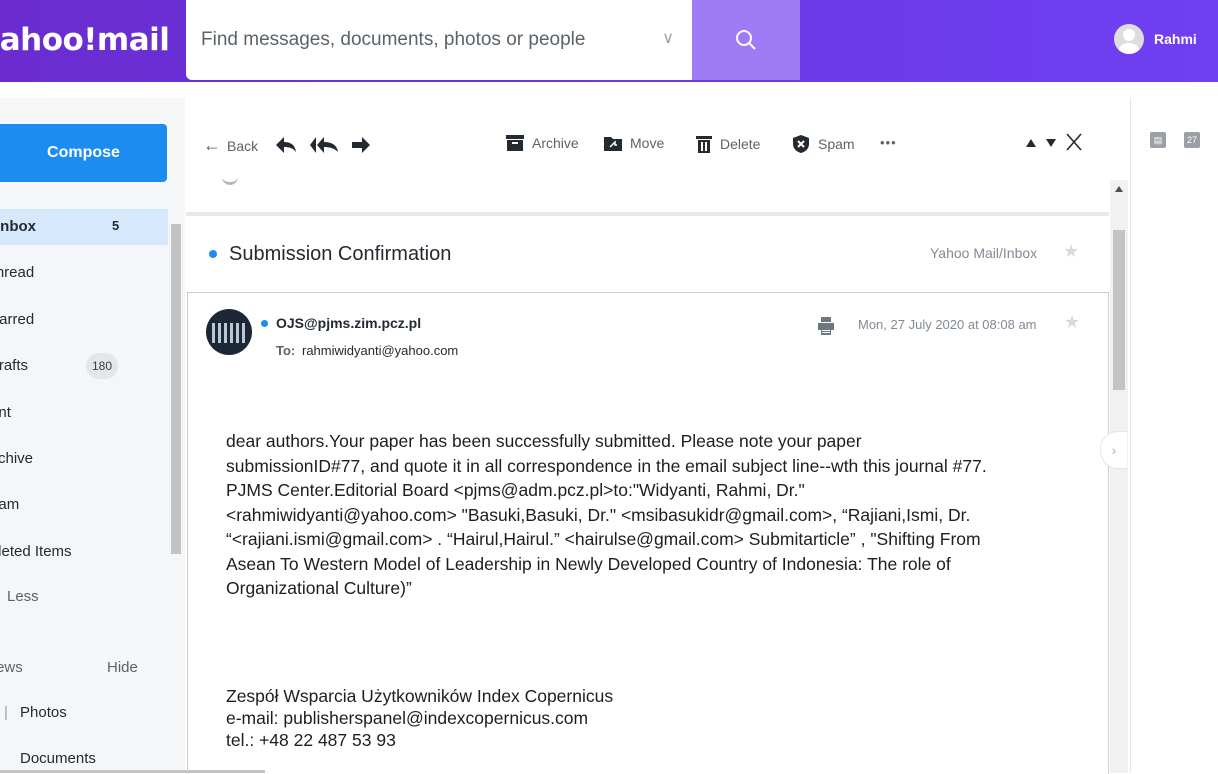 The height and width of the screenshot is (774, 1218). I want to click on previous-message-button, so click(1031, 143).